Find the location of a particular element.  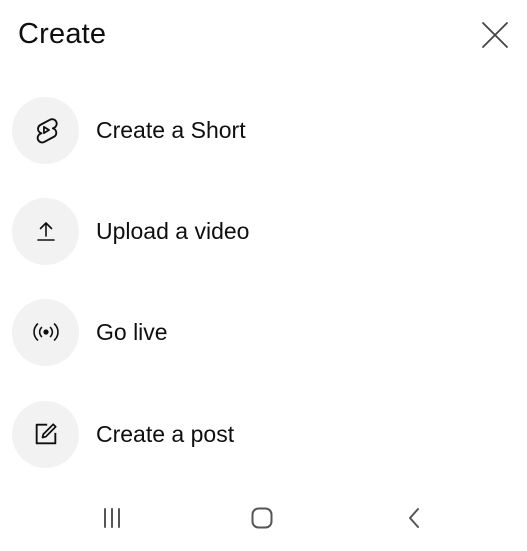

close-button is located at coordinates (495, 35).